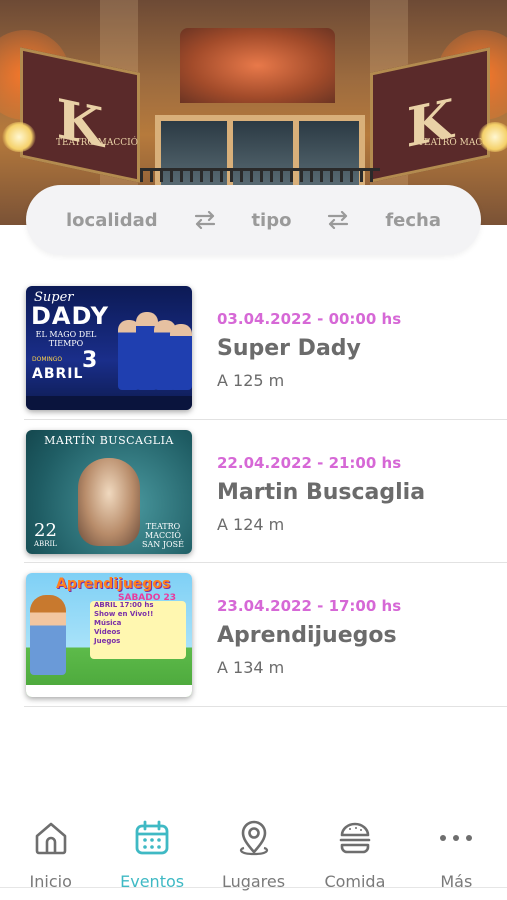 Image resolution: width=507 pixels, height=900 pixels. Describe the element at coordinates (97, 143) in the screenshot. I see `banner-left-text: TEATRO MACCIÓ` at that location.